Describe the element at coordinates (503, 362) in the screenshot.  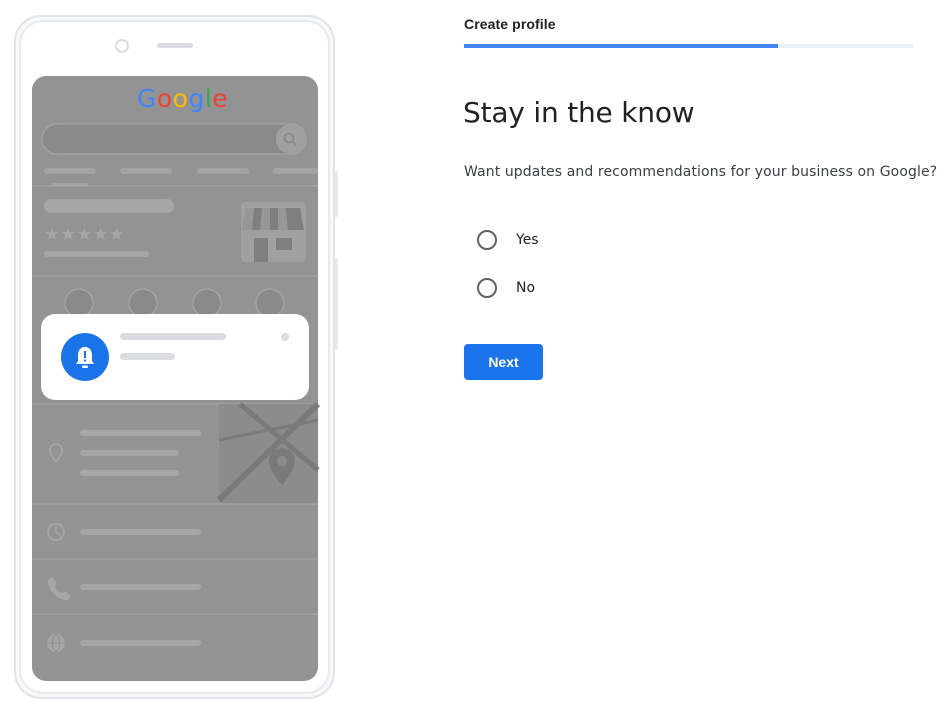
I see `next-button: Next` at that location.